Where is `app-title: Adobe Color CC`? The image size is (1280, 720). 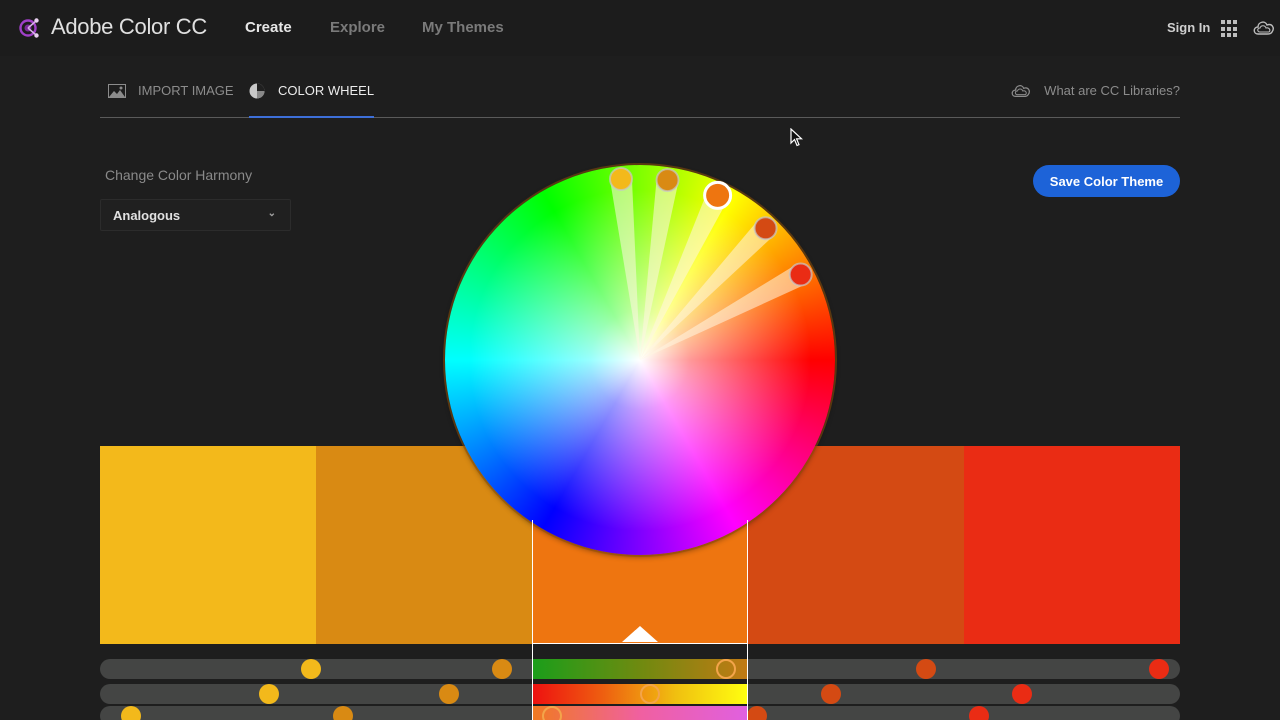
app-title: Adobe Color CC is located at coordinates (129, 27).